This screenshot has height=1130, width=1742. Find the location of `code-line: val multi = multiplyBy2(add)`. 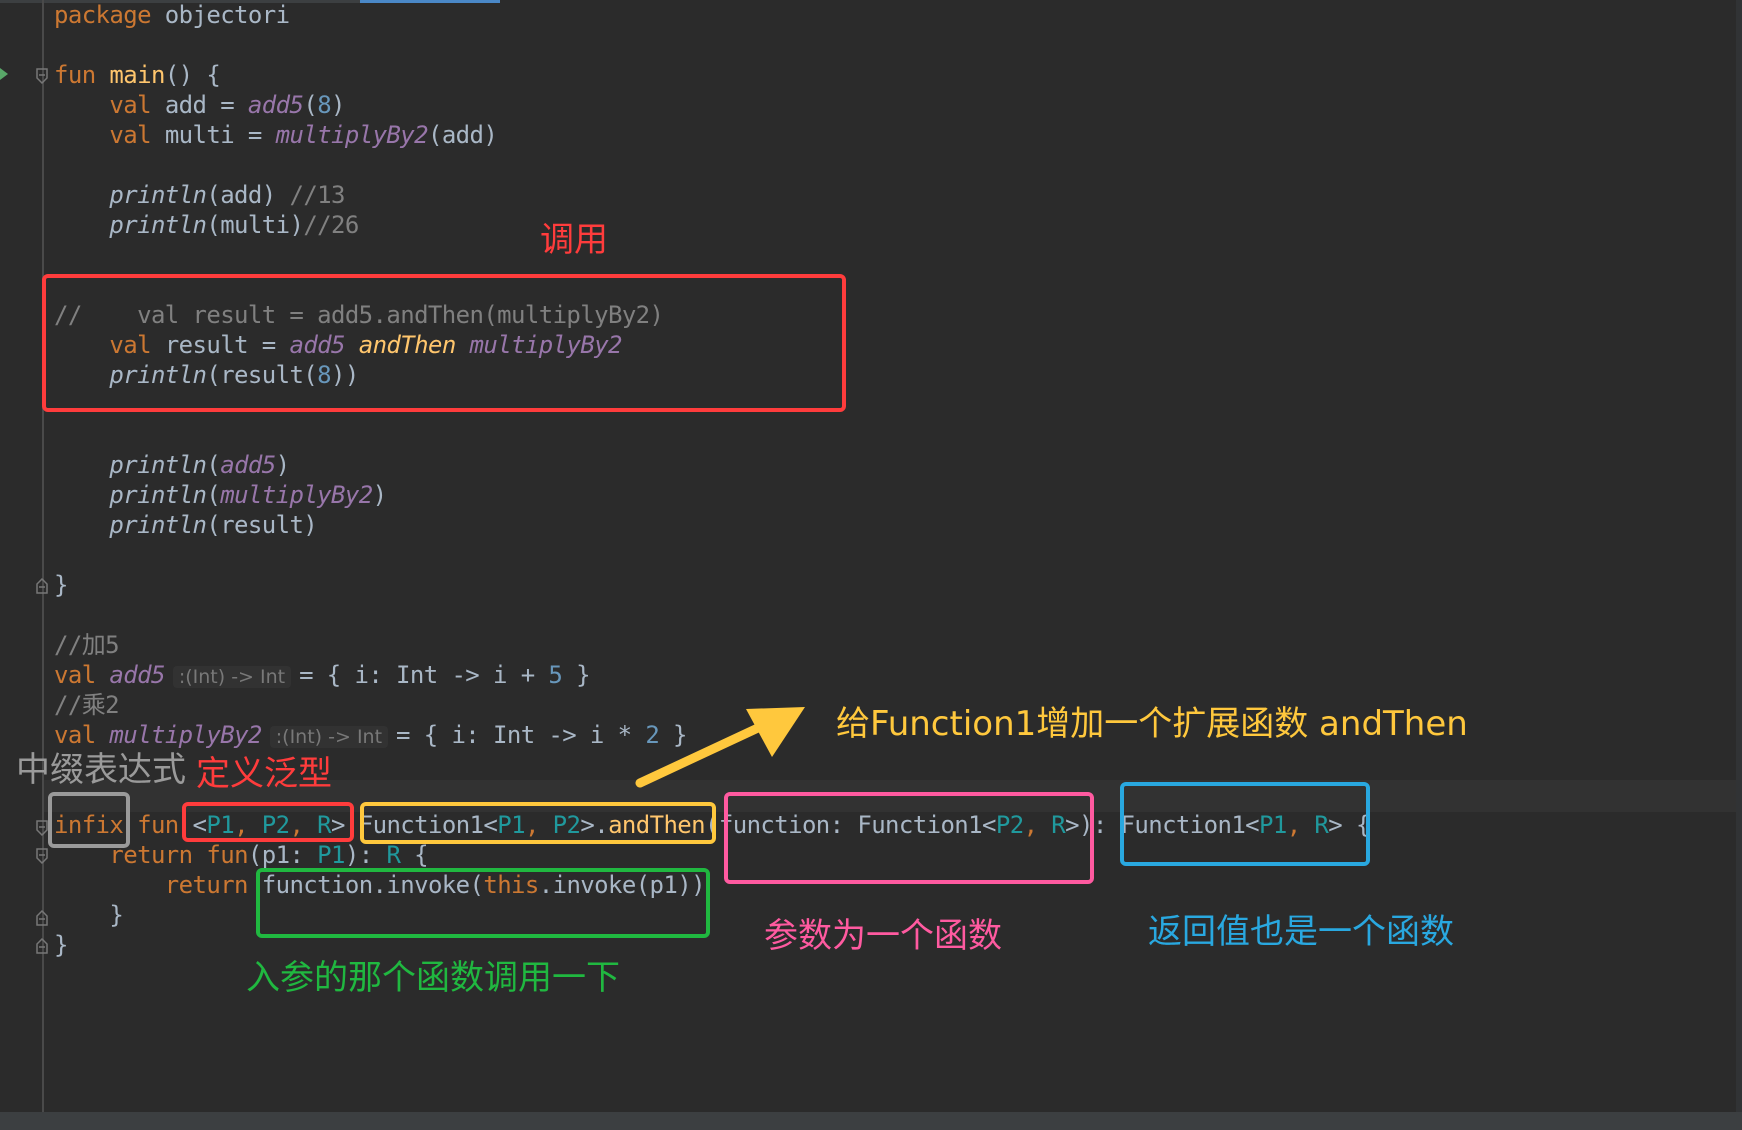

code-line: val multi = multiplyBy2(add) is located at coordinates (275, 135).